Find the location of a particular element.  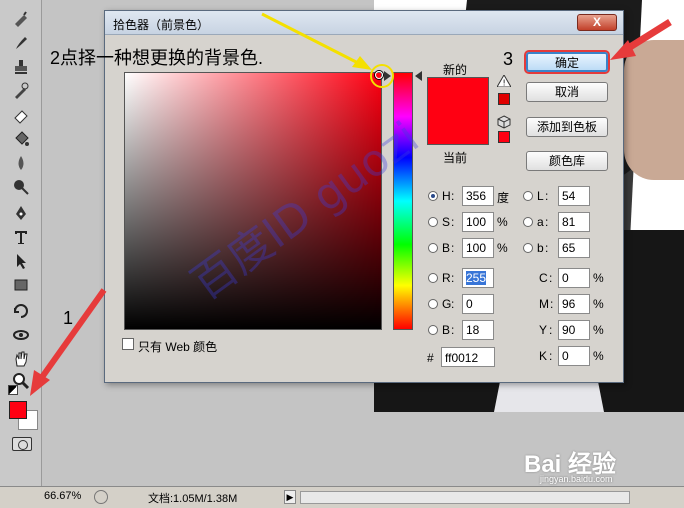

l-radio is located at coordinates (528, 196).